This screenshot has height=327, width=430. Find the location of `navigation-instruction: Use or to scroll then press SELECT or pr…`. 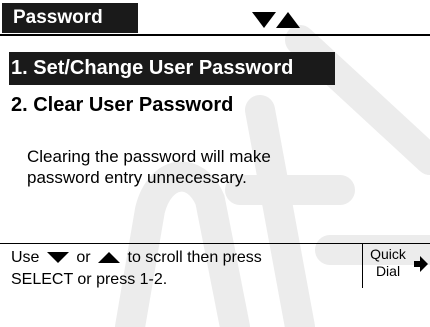

navigation-instruction: Use or to scroll then press SELECT or pr… is located at coordinates (181, 269).